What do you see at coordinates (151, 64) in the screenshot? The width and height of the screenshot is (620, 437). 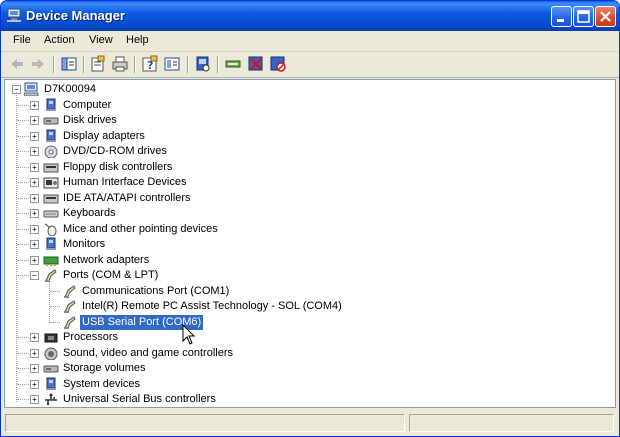 I see `help-icon: ?` at bounding box center [151, 64].